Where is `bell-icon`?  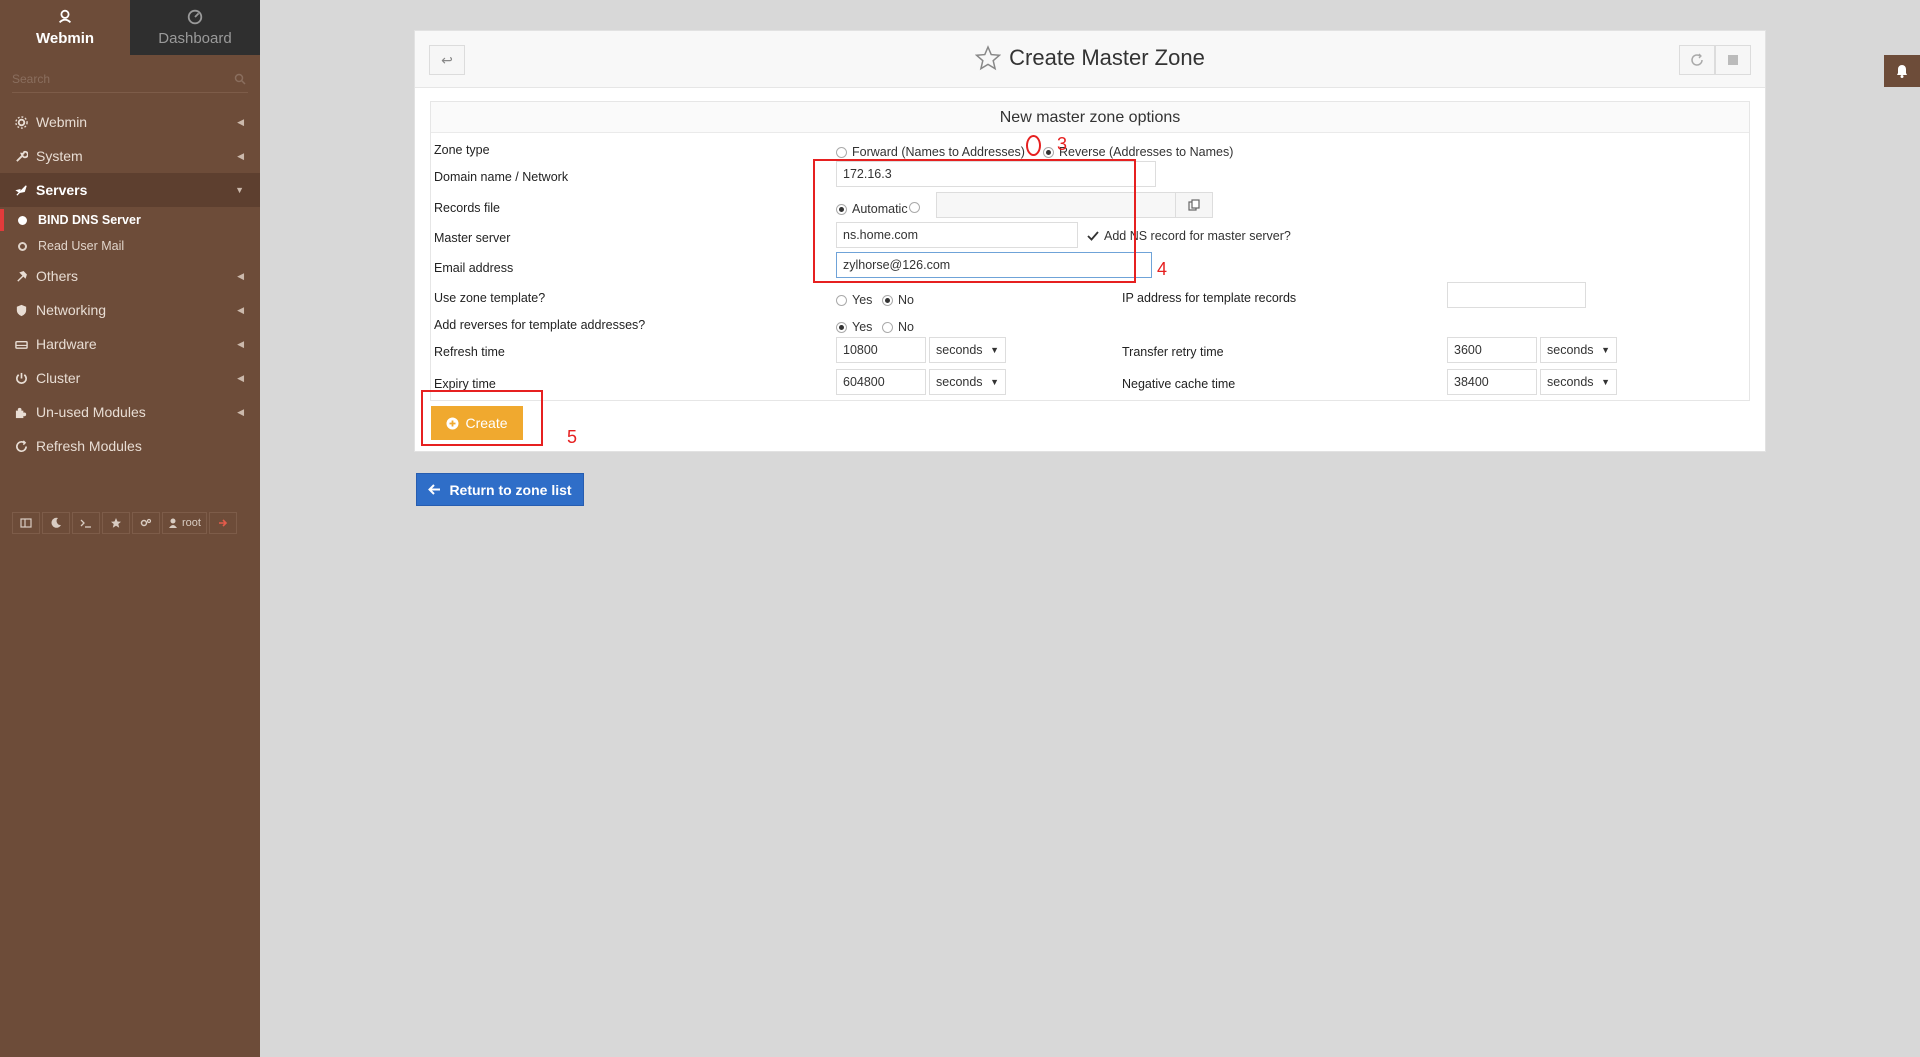 bell-icon is located at coordinates (1902, 71).